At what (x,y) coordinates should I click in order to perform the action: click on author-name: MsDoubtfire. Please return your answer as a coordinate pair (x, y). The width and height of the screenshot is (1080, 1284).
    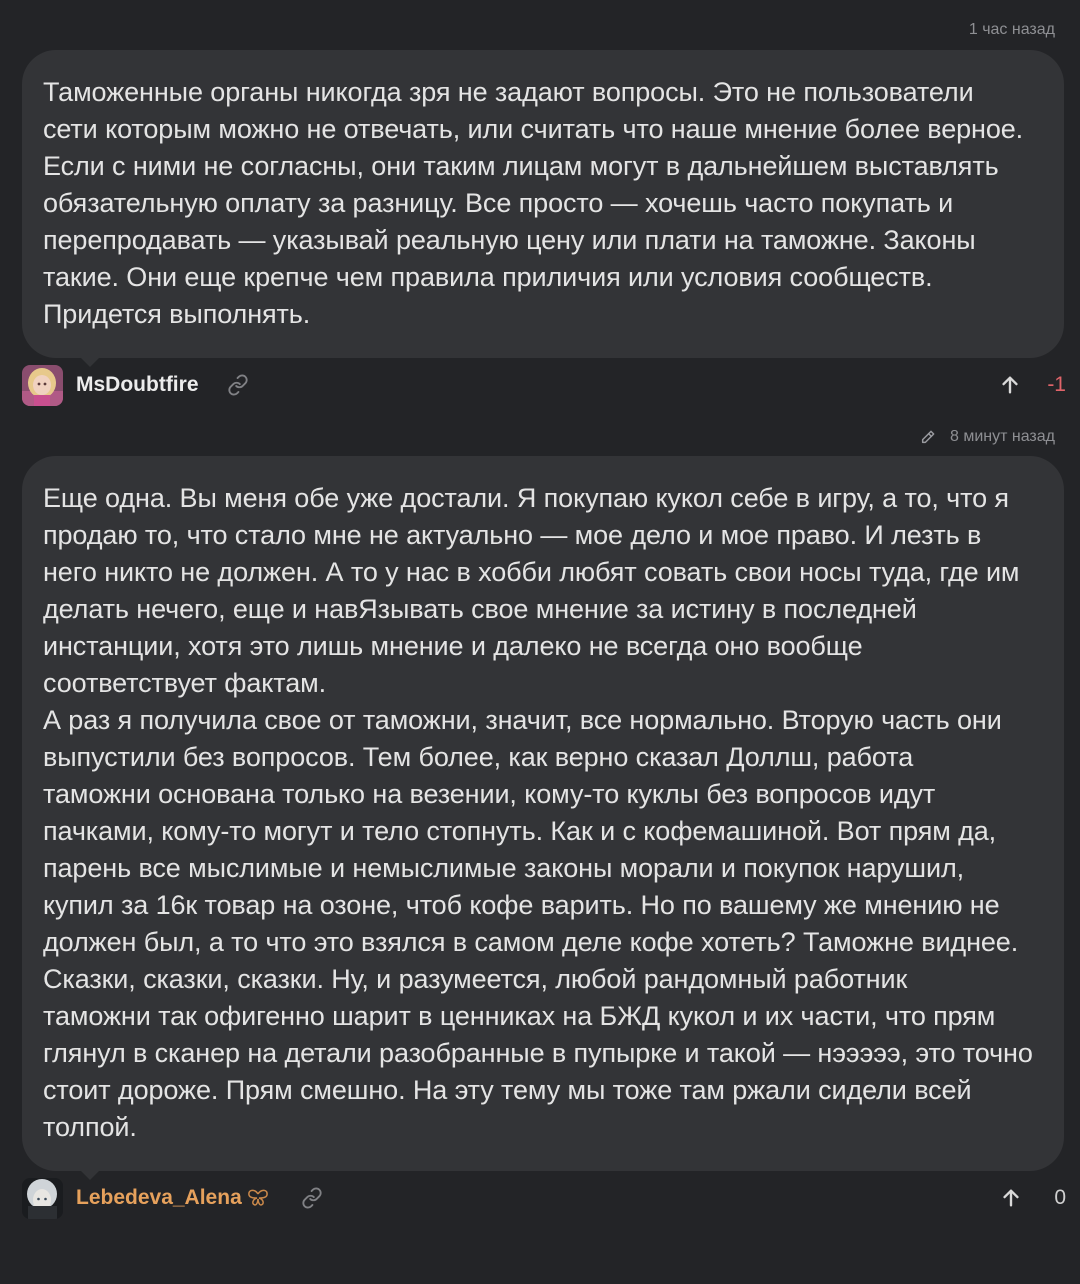
    Looking at the image, I should click on (137, 385).